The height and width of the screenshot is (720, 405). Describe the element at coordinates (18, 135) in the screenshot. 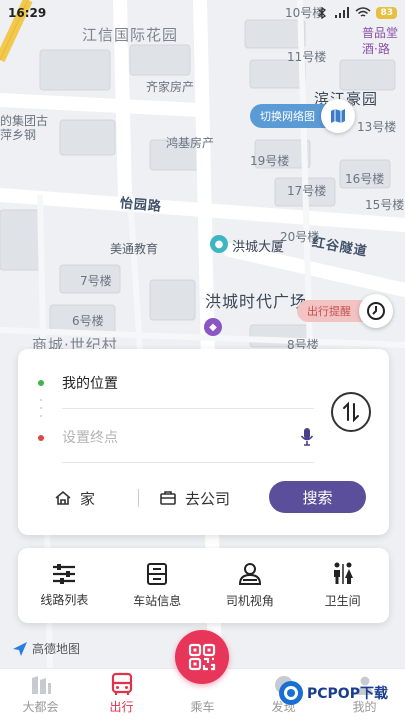

I see `map-label-left-steel: 萍乡钢` at that location.